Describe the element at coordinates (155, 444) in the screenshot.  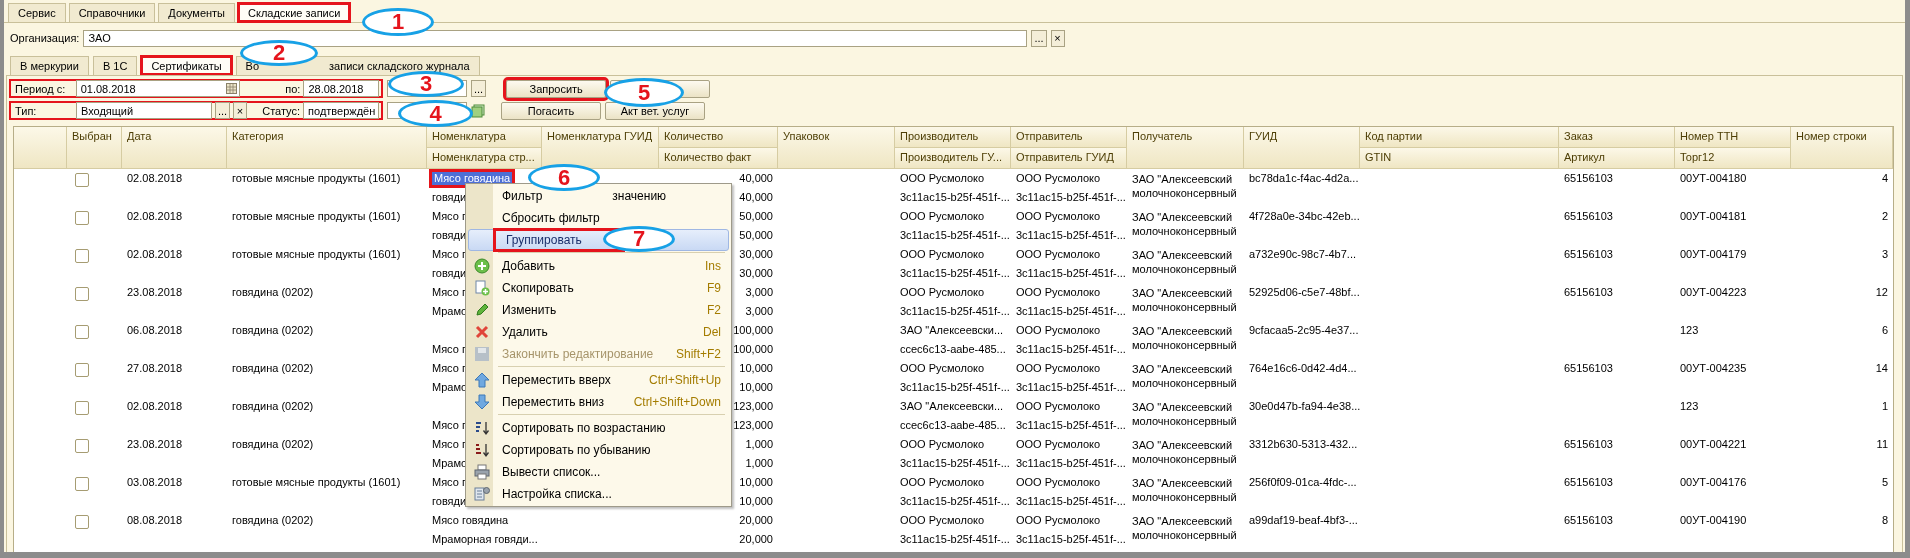
I see `date-cell-text: 23.08.2018` at that location.